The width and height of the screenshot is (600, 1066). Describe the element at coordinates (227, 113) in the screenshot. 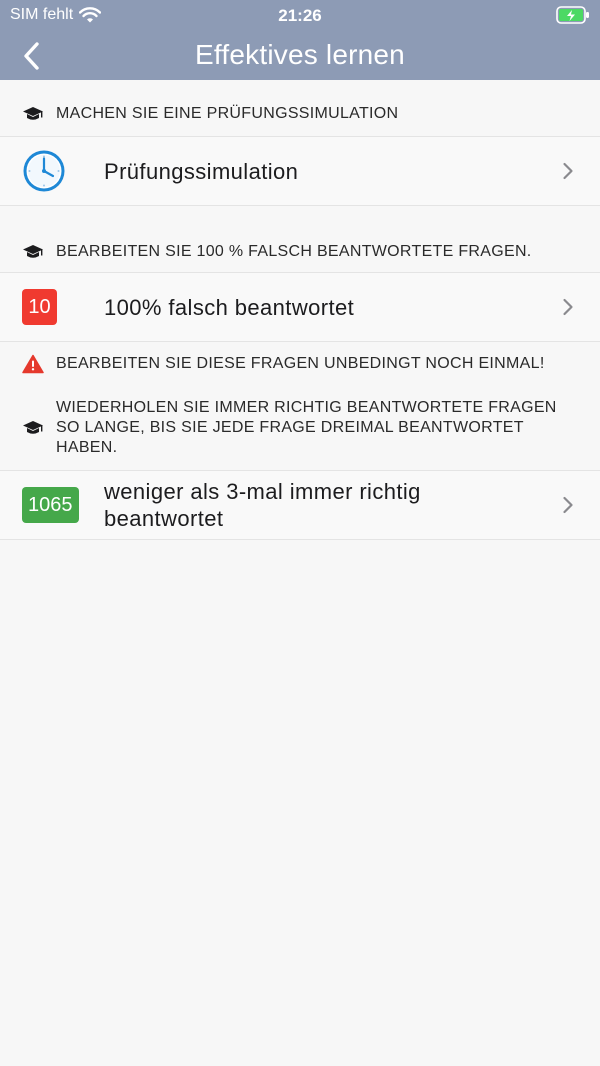

I see `section-header-label: MACHEN SIE EINE PRÜFUNGSSIMULATION` at that location.